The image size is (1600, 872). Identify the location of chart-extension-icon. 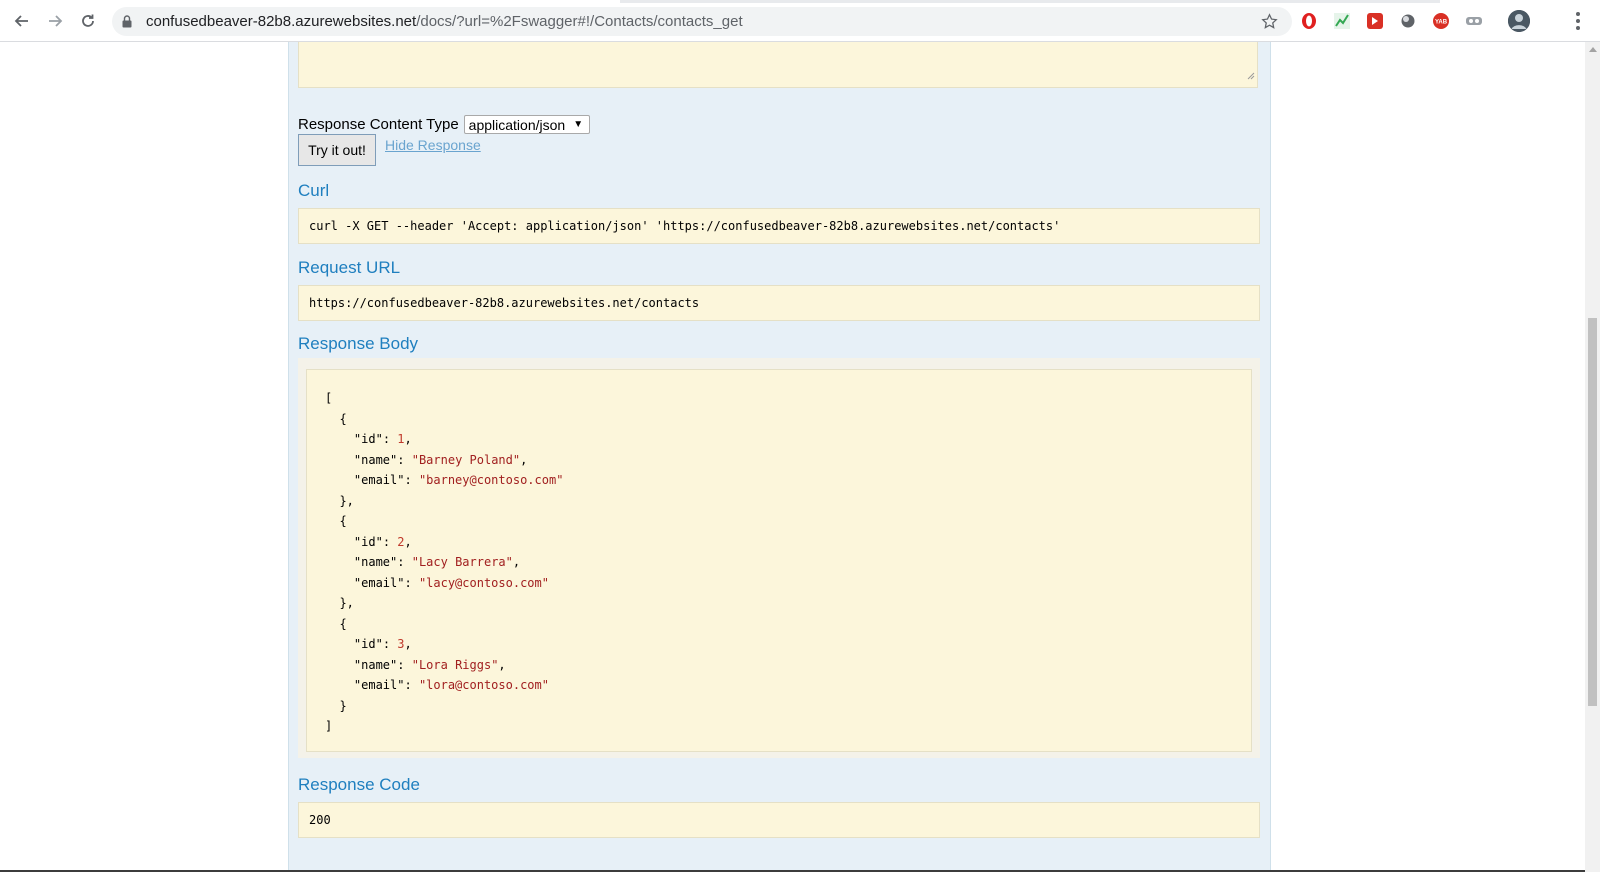
(1342, 21).